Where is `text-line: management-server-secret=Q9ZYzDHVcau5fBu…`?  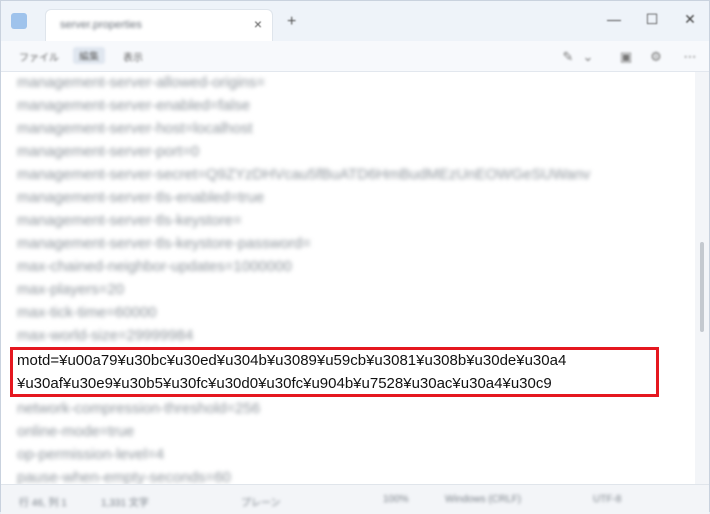
text-line: management-server-secret=Q9ZYzDHVcau5fBu… is located at coordinates (304, 174).